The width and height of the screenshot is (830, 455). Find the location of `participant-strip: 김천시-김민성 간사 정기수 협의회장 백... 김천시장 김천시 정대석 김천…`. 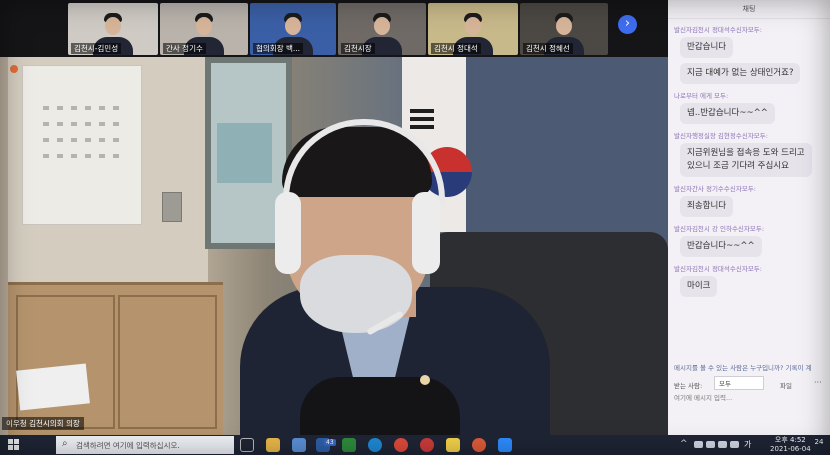

participant-strip: 김천시-김민성 간사 정기수 협의회장 백... 김천시장 김천시 정대석 김천… is located at coordinates (334, 28).